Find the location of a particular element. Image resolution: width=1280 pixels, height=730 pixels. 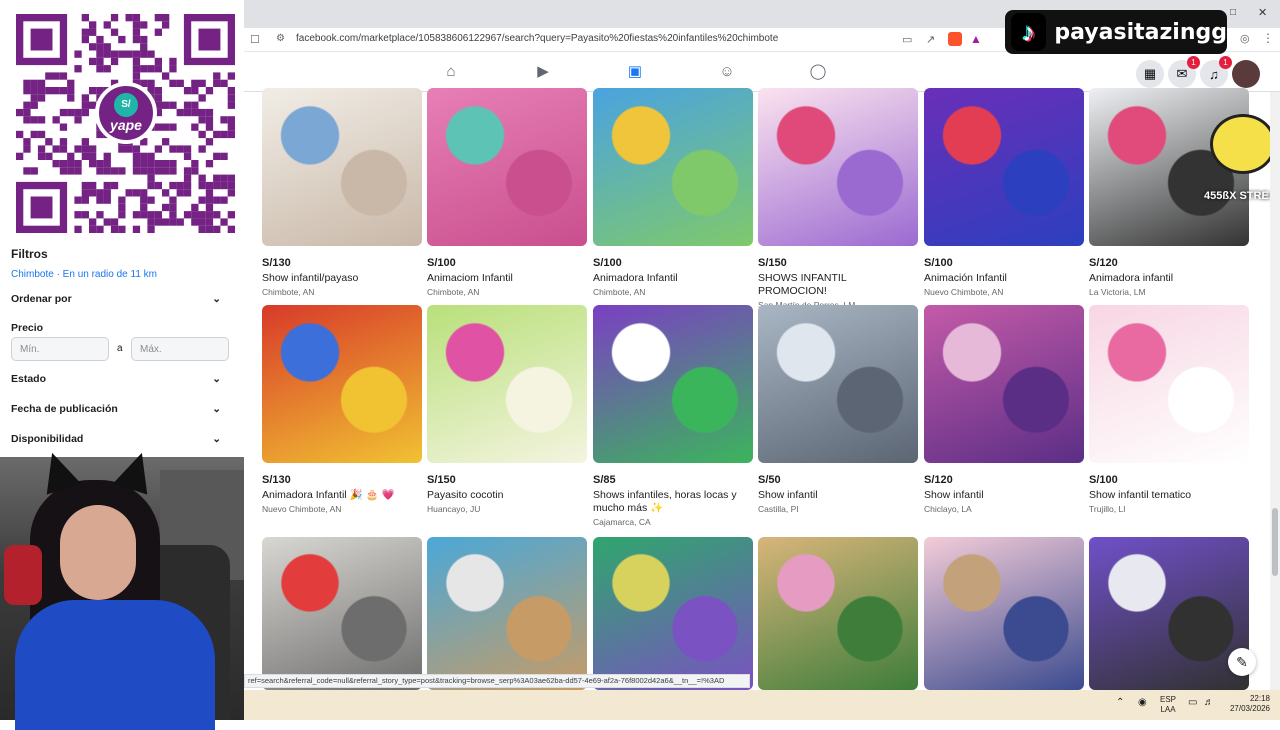

listing-card: S/100 Animaciom Infantil Chimbote, AN is located at coordinates (507, 192).